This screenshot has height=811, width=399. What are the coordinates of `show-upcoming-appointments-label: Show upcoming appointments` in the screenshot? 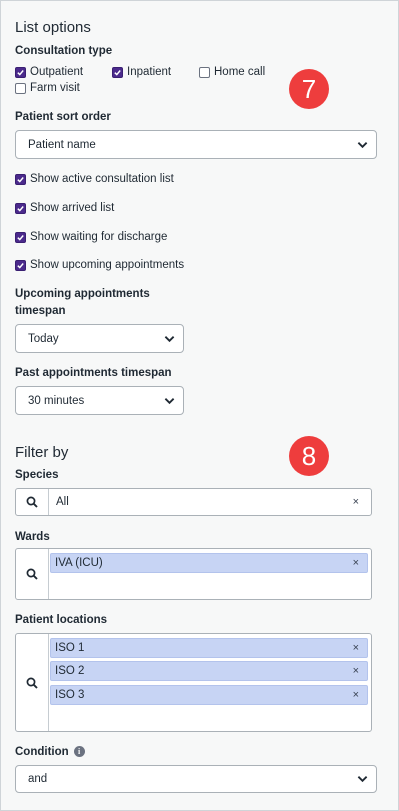 It's located at (107, 265).